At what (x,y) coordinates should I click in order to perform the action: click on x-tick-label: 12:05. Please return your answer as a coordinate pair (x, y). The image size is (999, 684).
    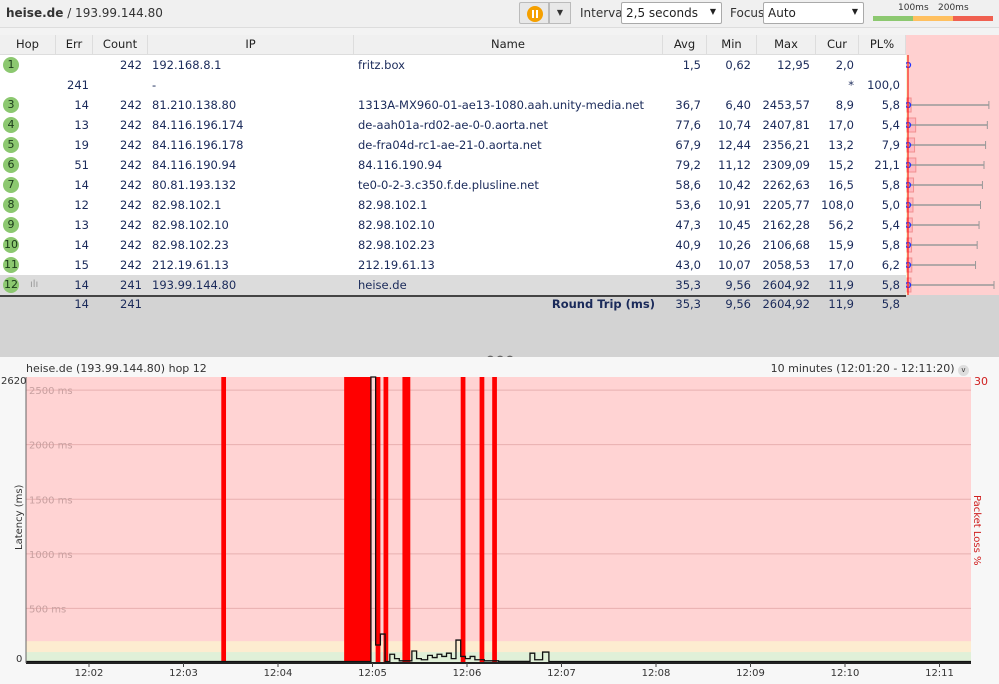
    Looking at the image, I should click on (372, 673).